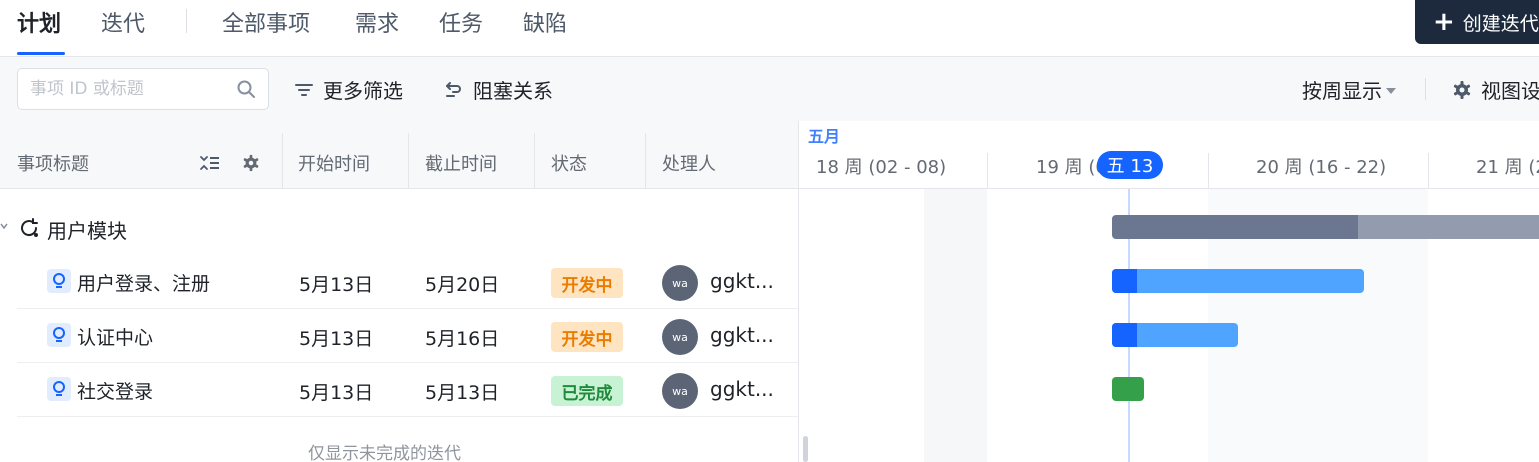 This screenshot has width=1539, height=462. What do you see at coordinates (186, 21) in the screenshot?
I see `tab-divider` at bounding box center [186, 21].